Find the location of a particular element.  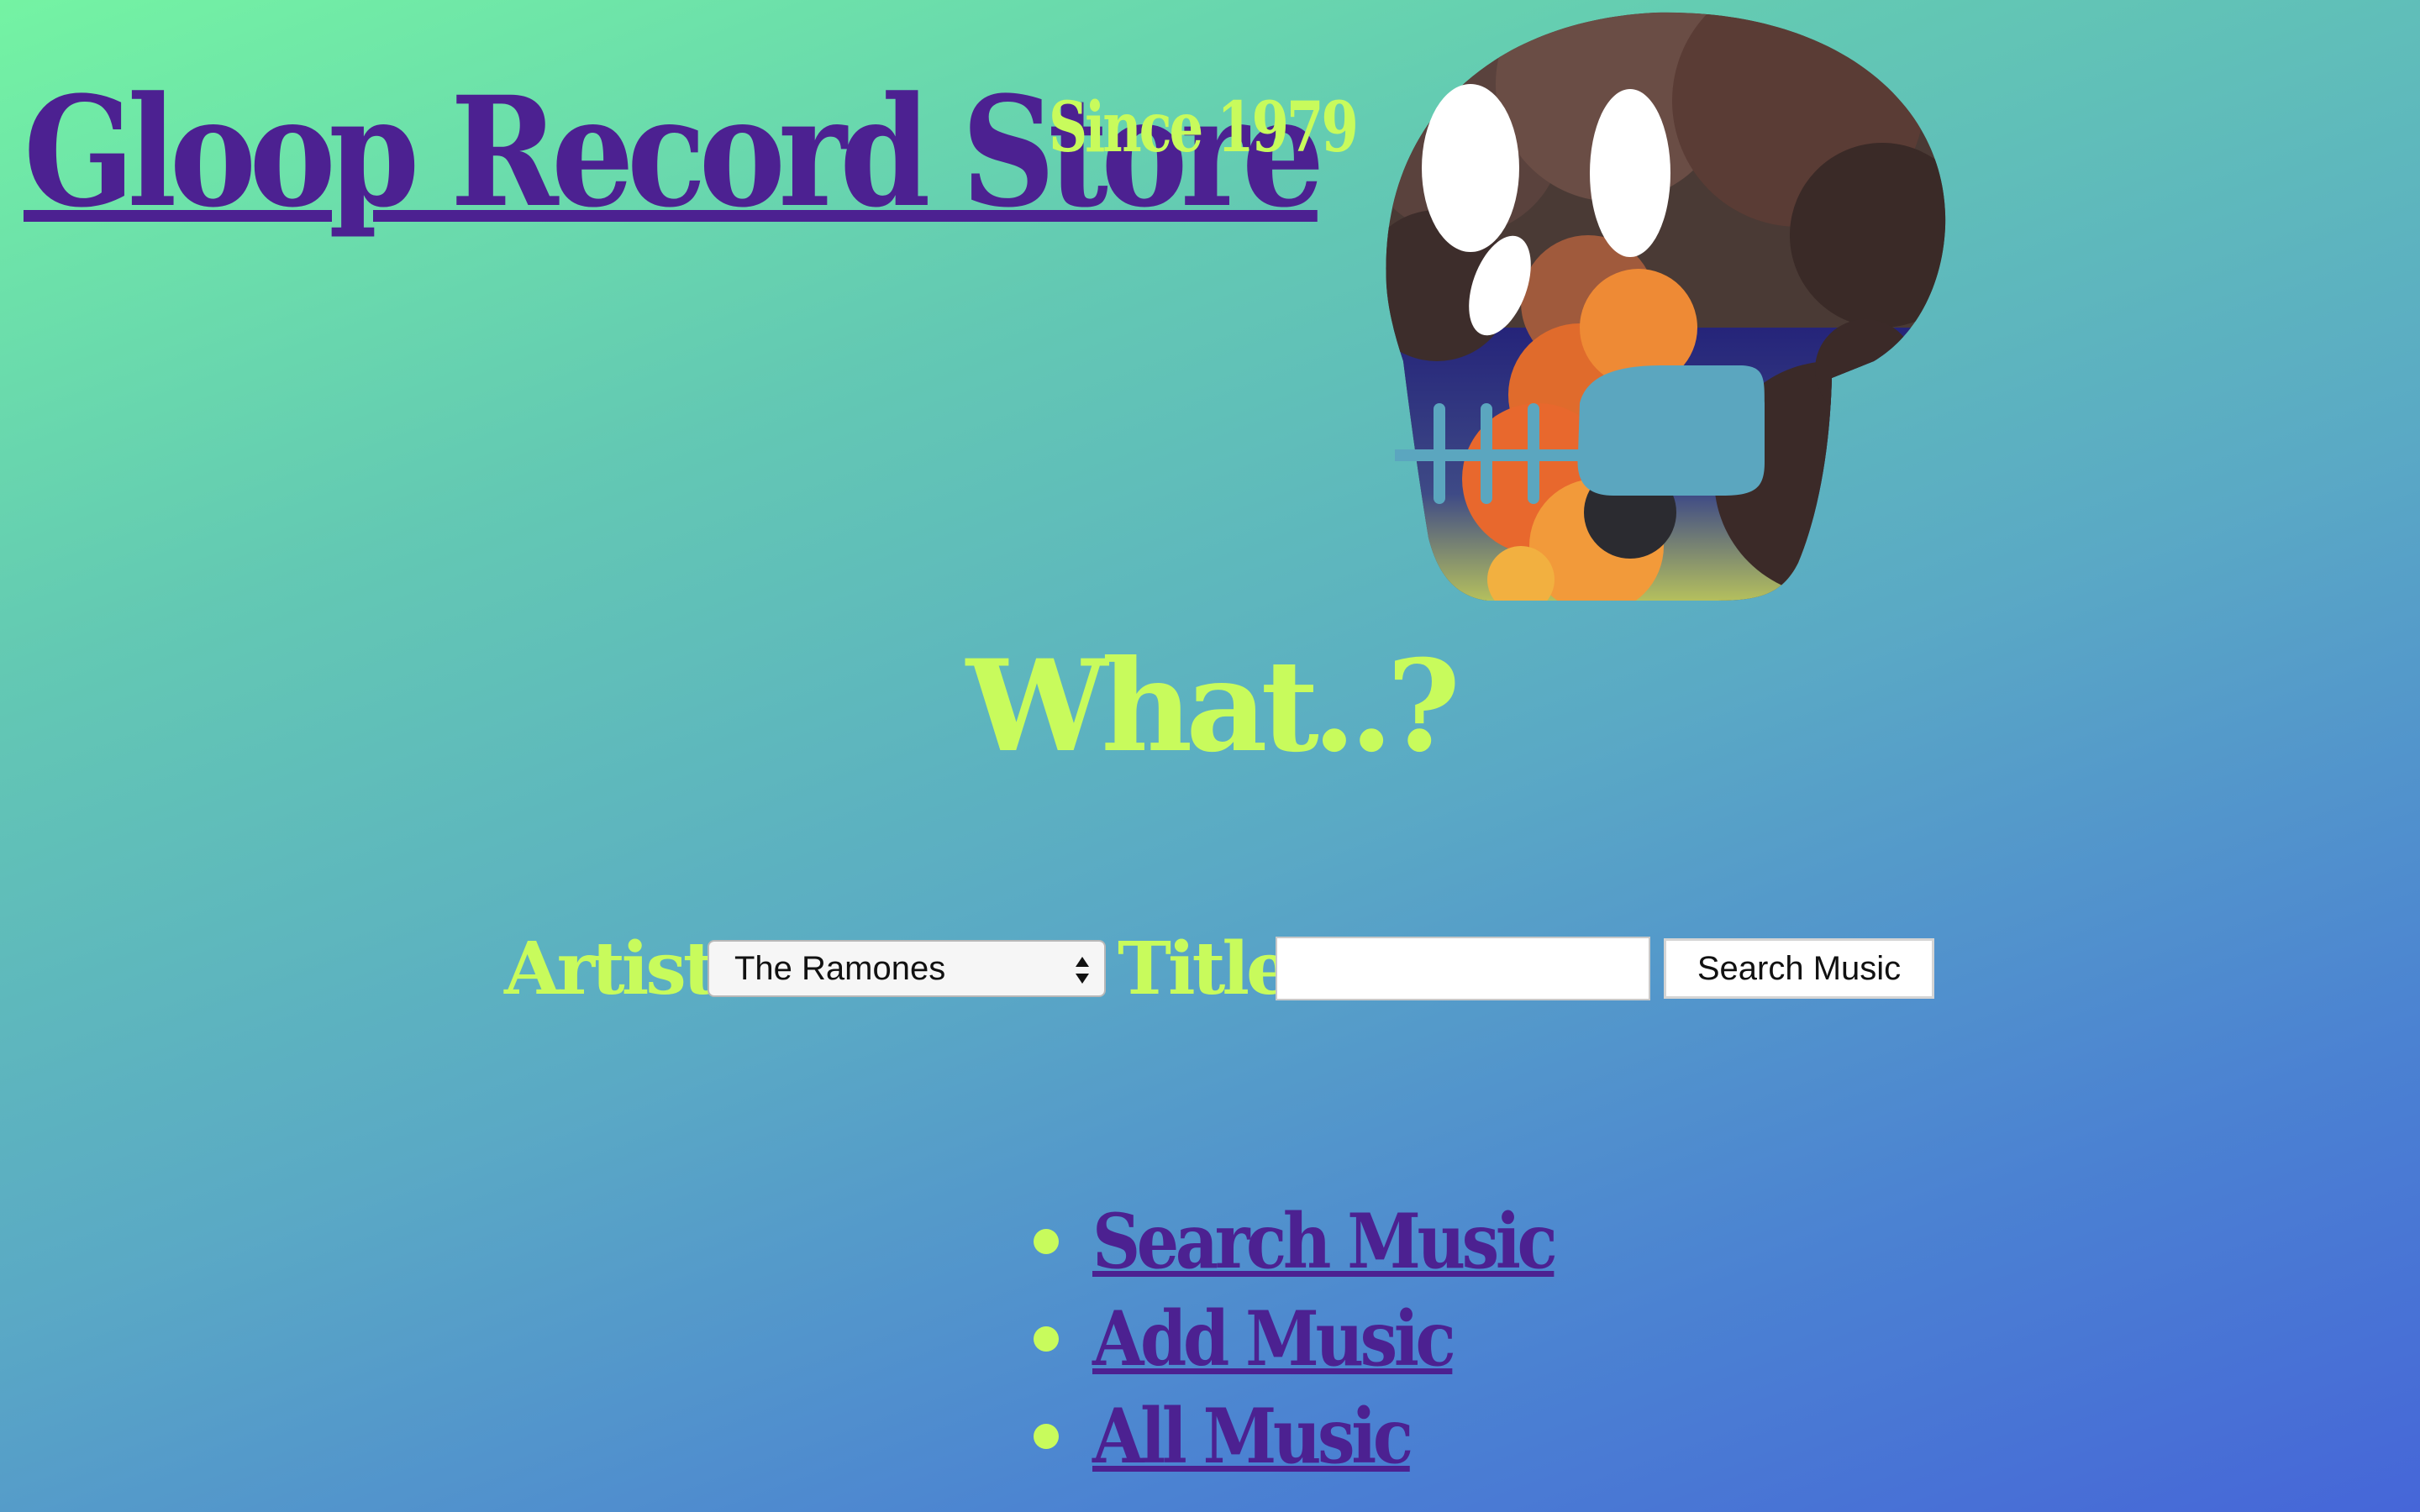

list-item: All Music is located at coordinates (1325, 1436).